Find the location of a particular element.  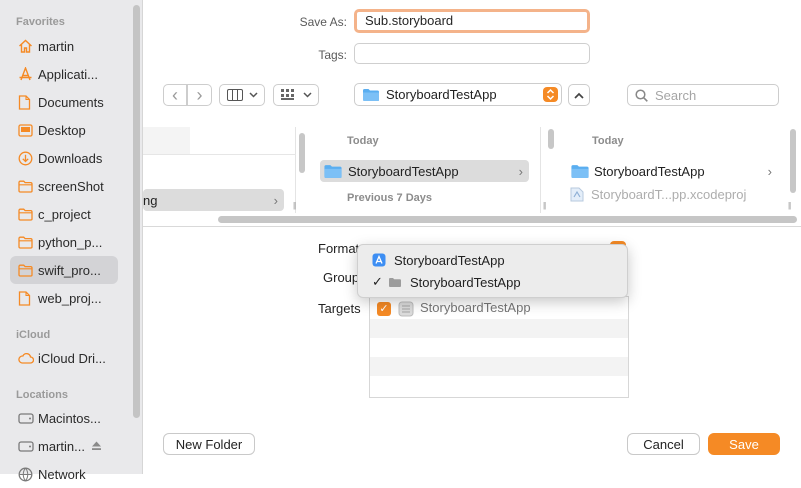

view-mode-button is located at coordinates (242, 95).